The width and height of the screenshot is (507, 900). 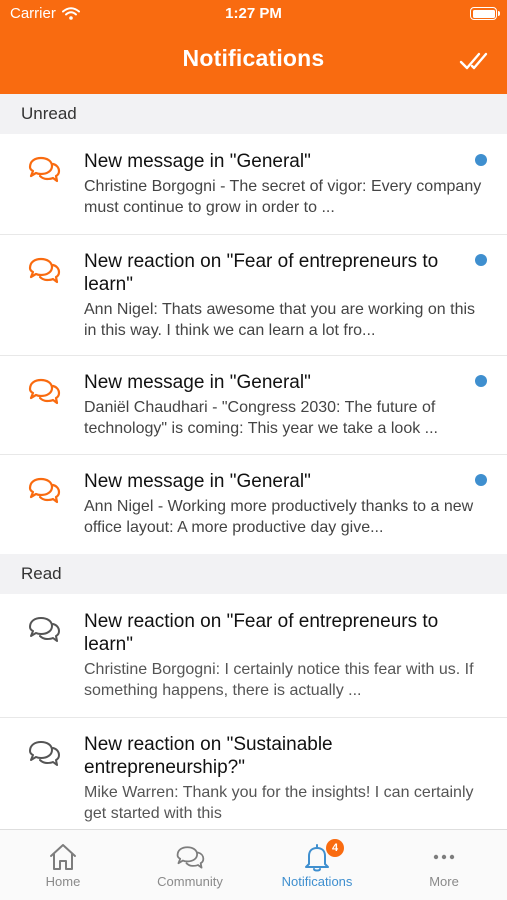 What do you see at coordinates (444, 857) in the screenshot?
I see `more-dots-icon` at bounding box center [444, 857].